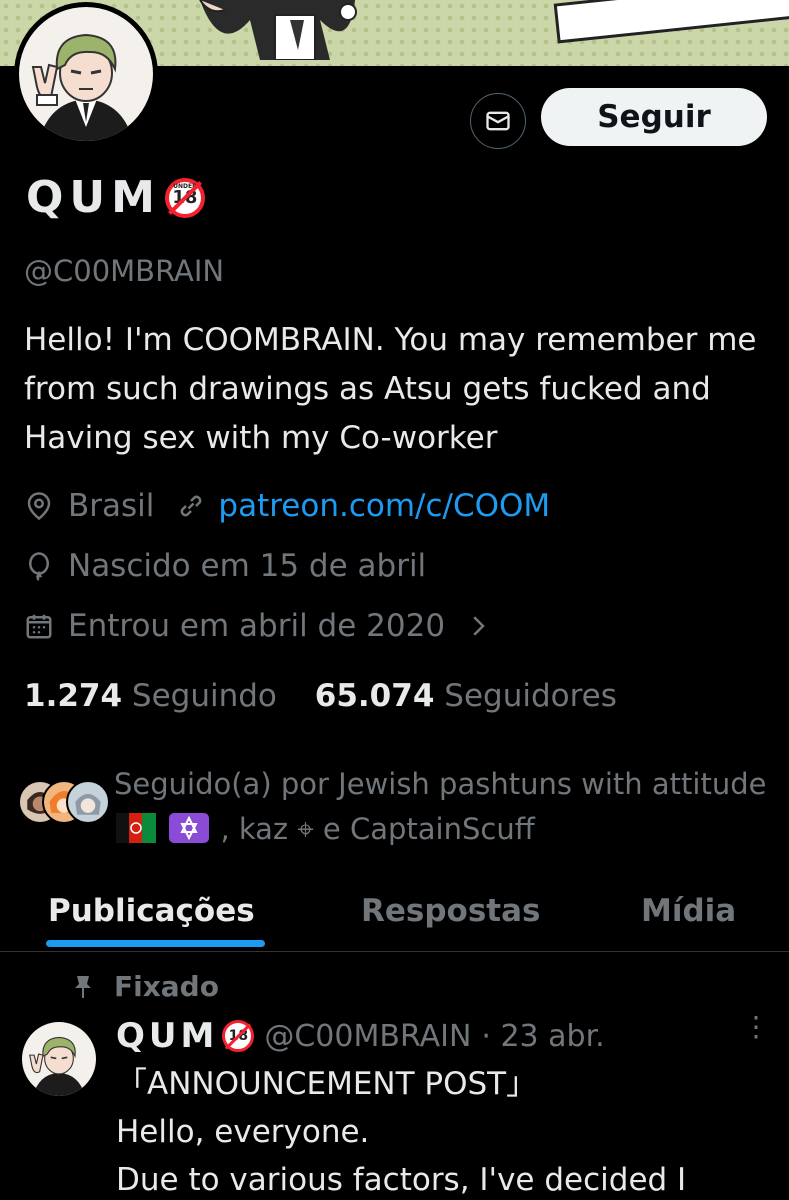 This screenshot has height=1200, width=789. What do you see at coordinates (151, 911) in the screenshot?
I see `tab-publicacoes: Publicações` at bounding box center [151, 911].